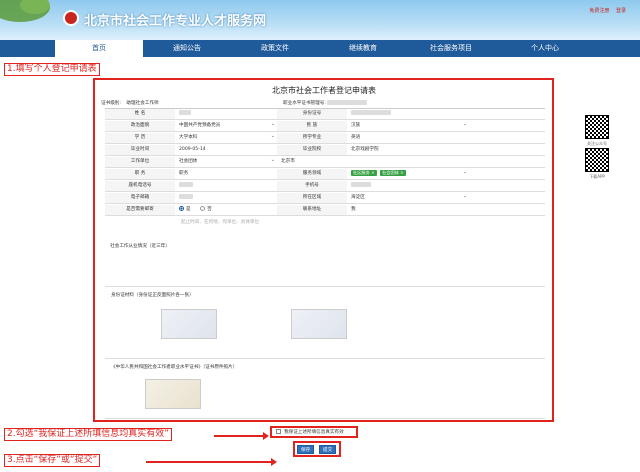 This screenshot has height=472, width=640. What do you see at coordinates (189, 324) in the screenshot?
I see `idcard-front-image` at bounding box center [189, 324].